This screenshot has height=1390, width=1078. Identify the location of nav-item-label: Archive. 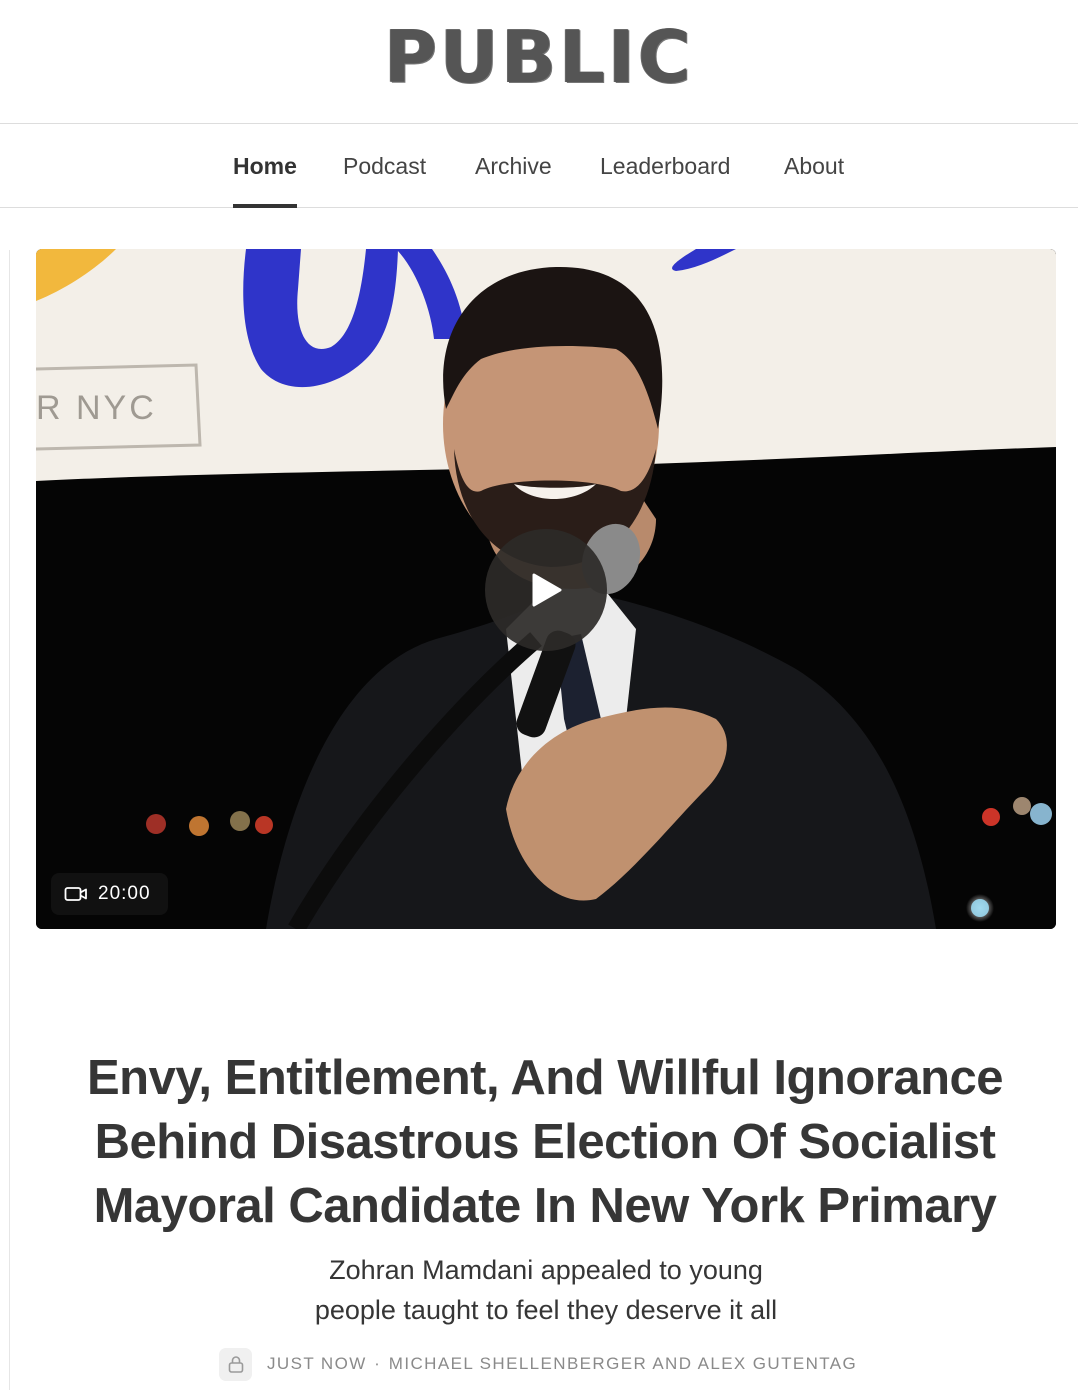
(513, 166).